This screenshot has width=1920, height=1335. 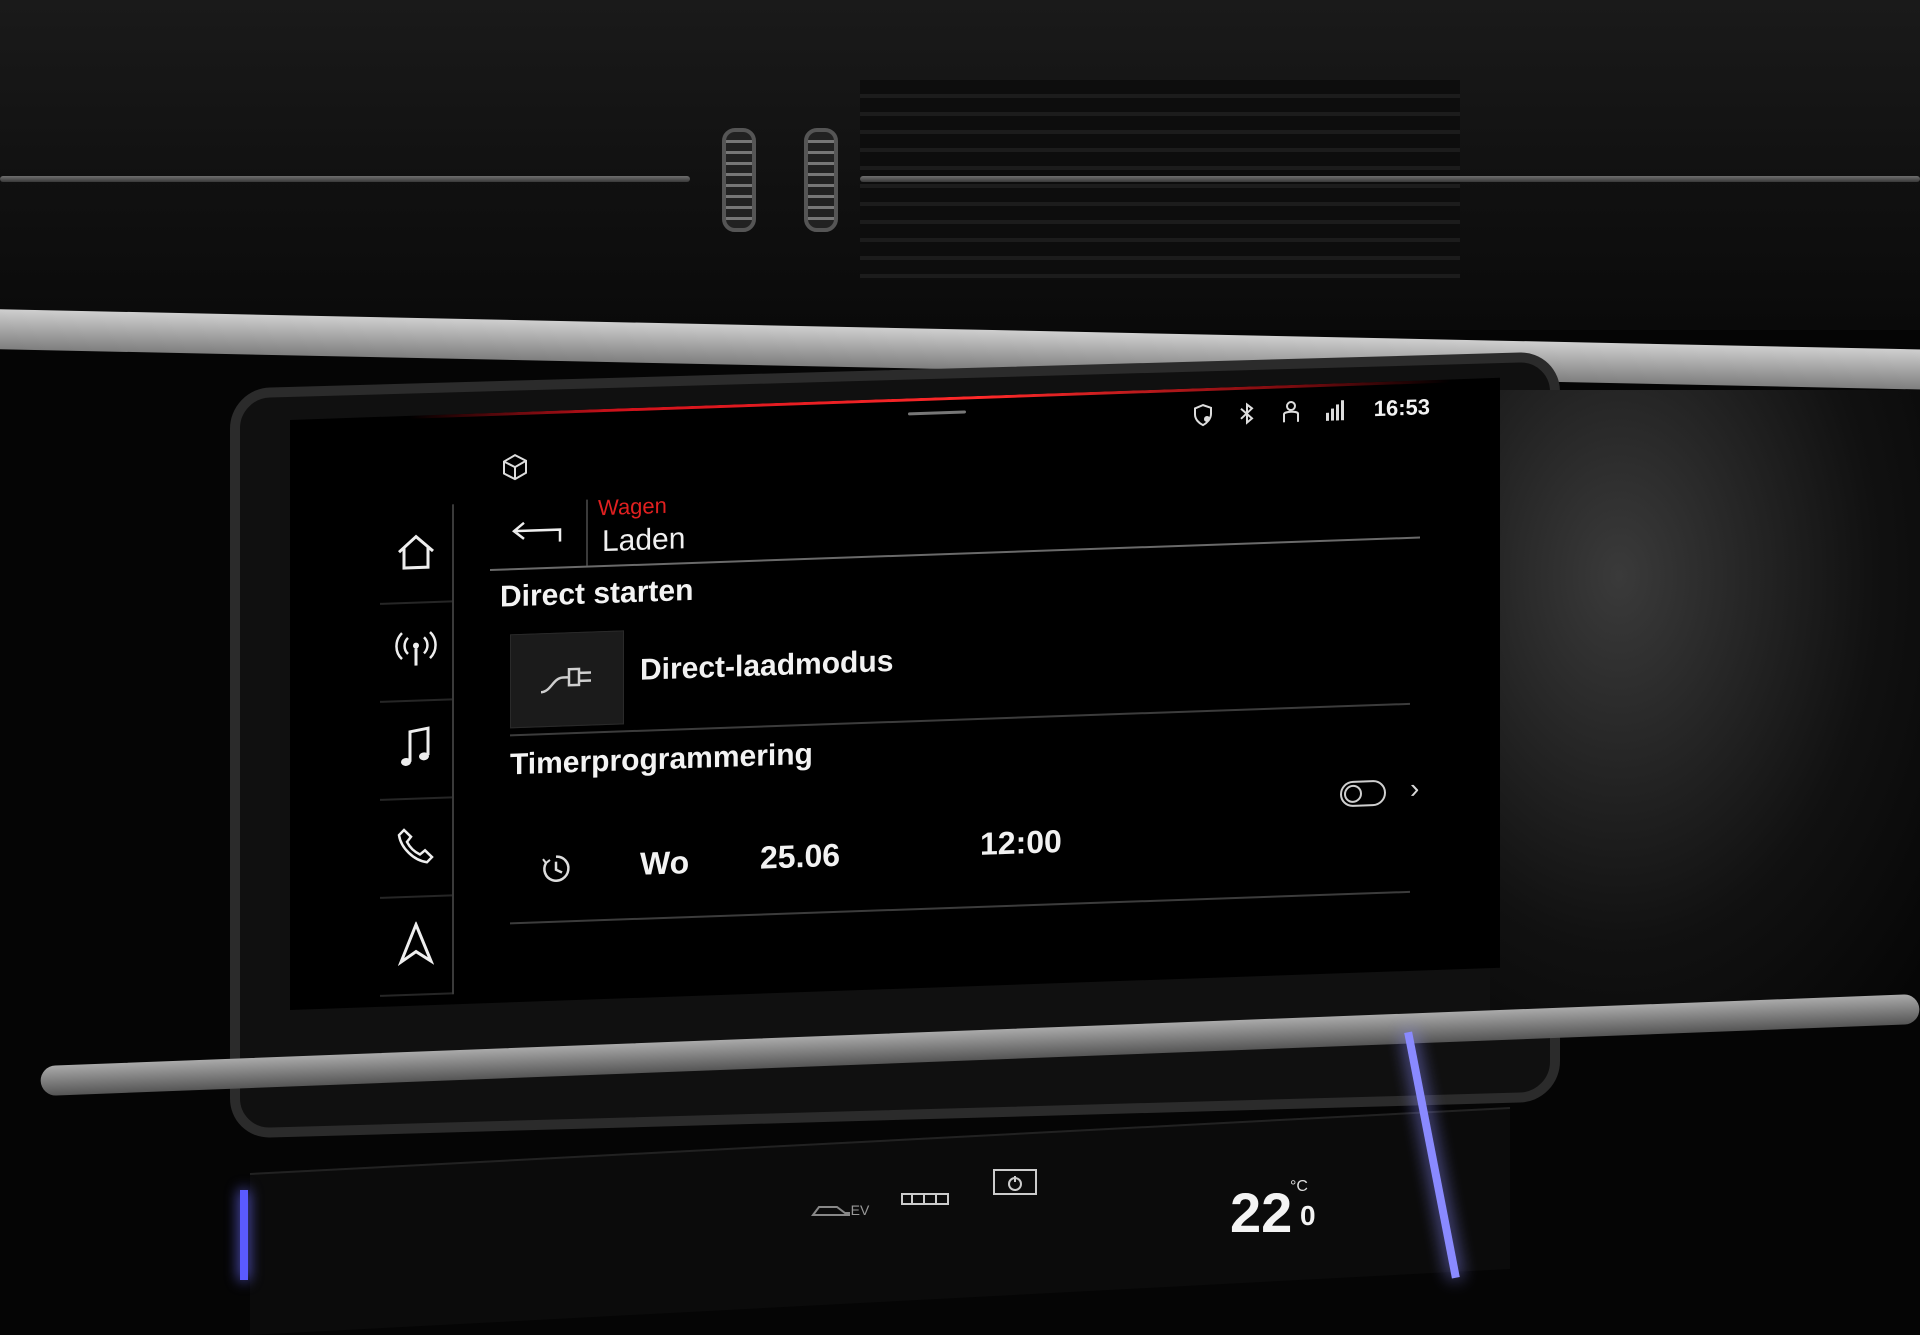 I want to click on sidebar-item-phone, so click(x=416, y=848).